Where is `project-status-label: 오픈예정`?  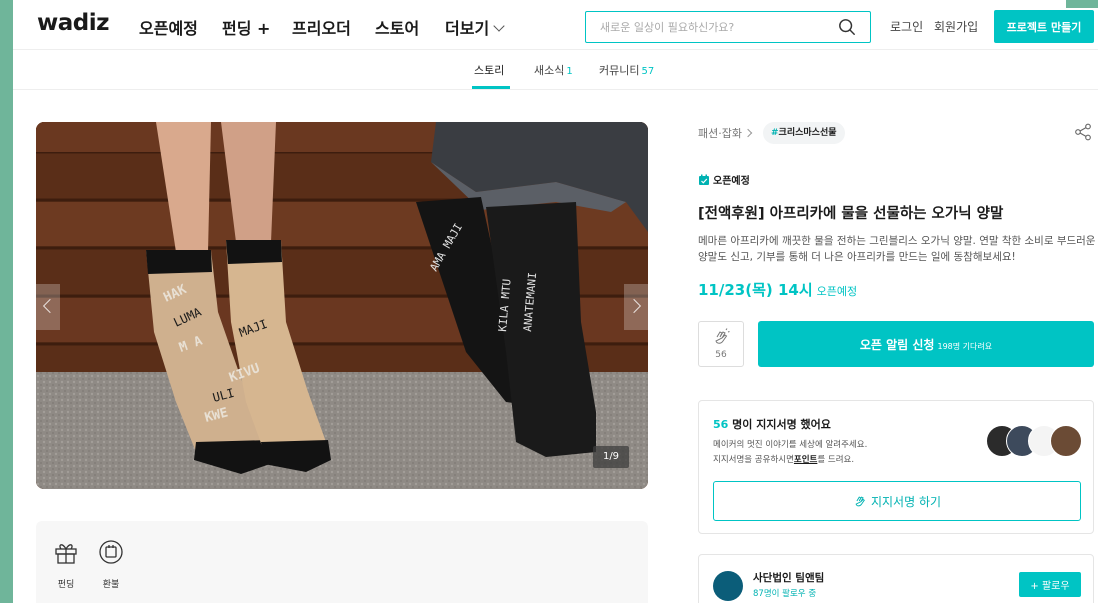 project-status-label: 오픈예정 is located at coordinates (731, 181).